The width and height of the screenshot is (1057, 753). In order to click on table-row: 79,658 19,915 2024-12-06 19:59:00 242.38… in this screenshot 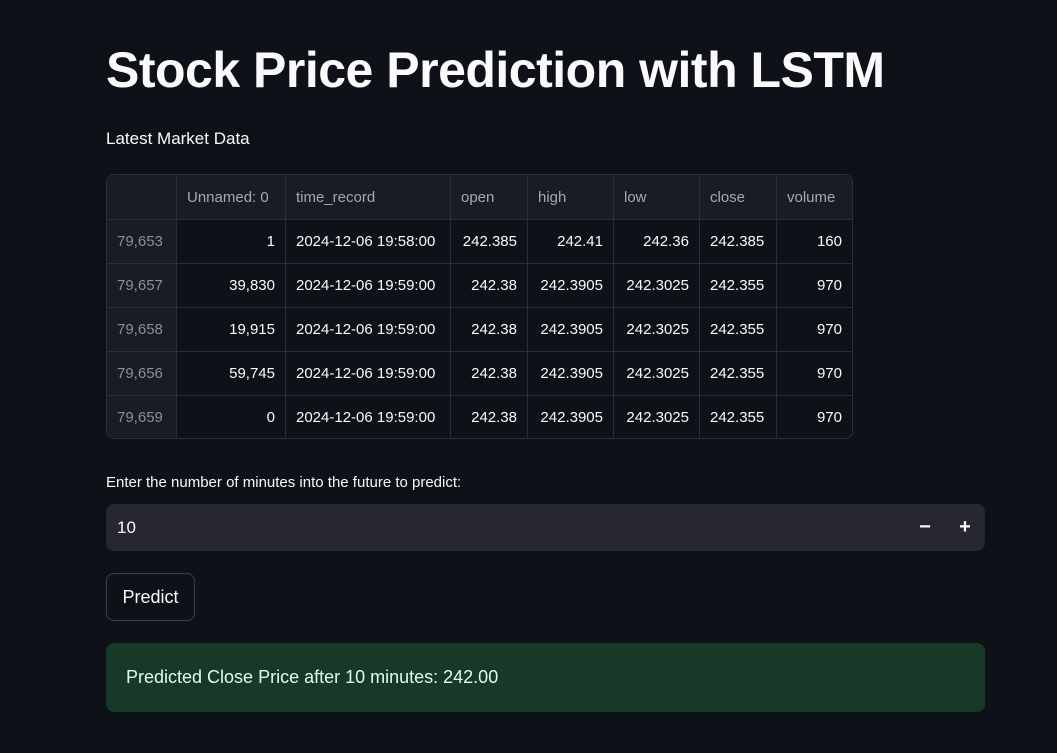, I will do `click(479, 329)`.